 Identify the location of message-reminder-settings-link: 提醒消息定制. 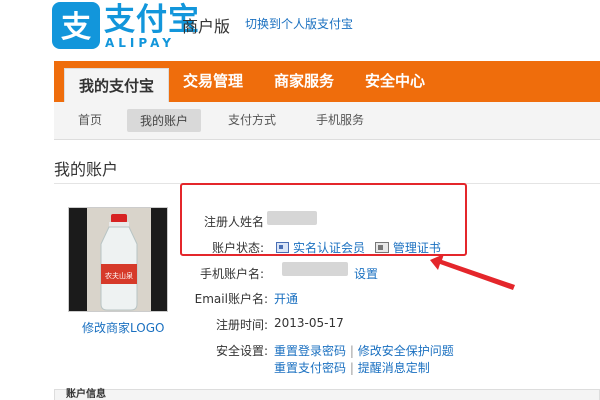
(394, 368).